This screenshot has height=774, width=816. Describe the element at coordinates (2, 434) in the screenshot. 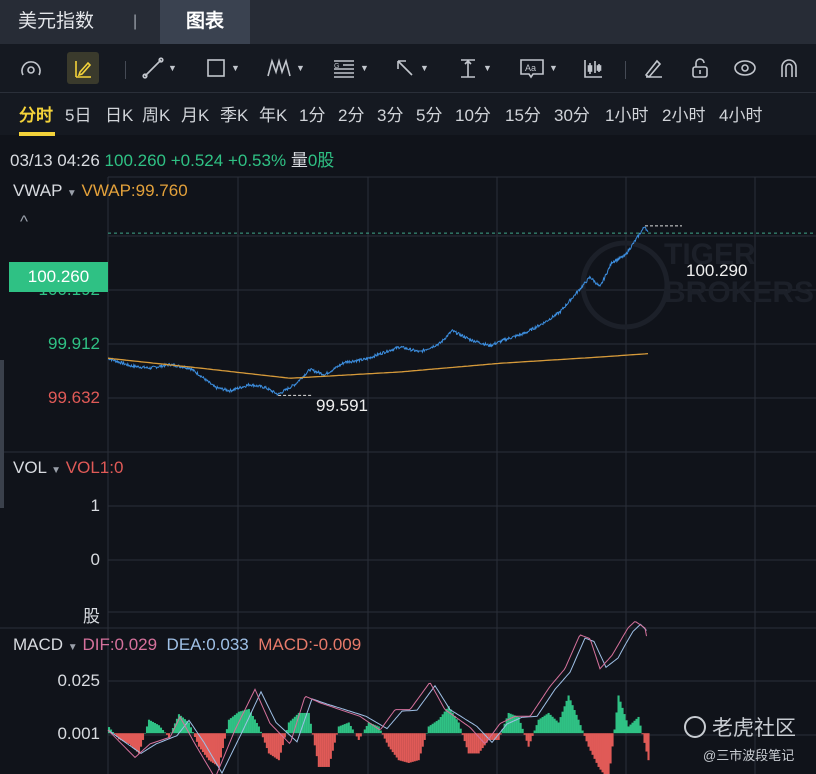

I see `panel-resize-handle` at that location.